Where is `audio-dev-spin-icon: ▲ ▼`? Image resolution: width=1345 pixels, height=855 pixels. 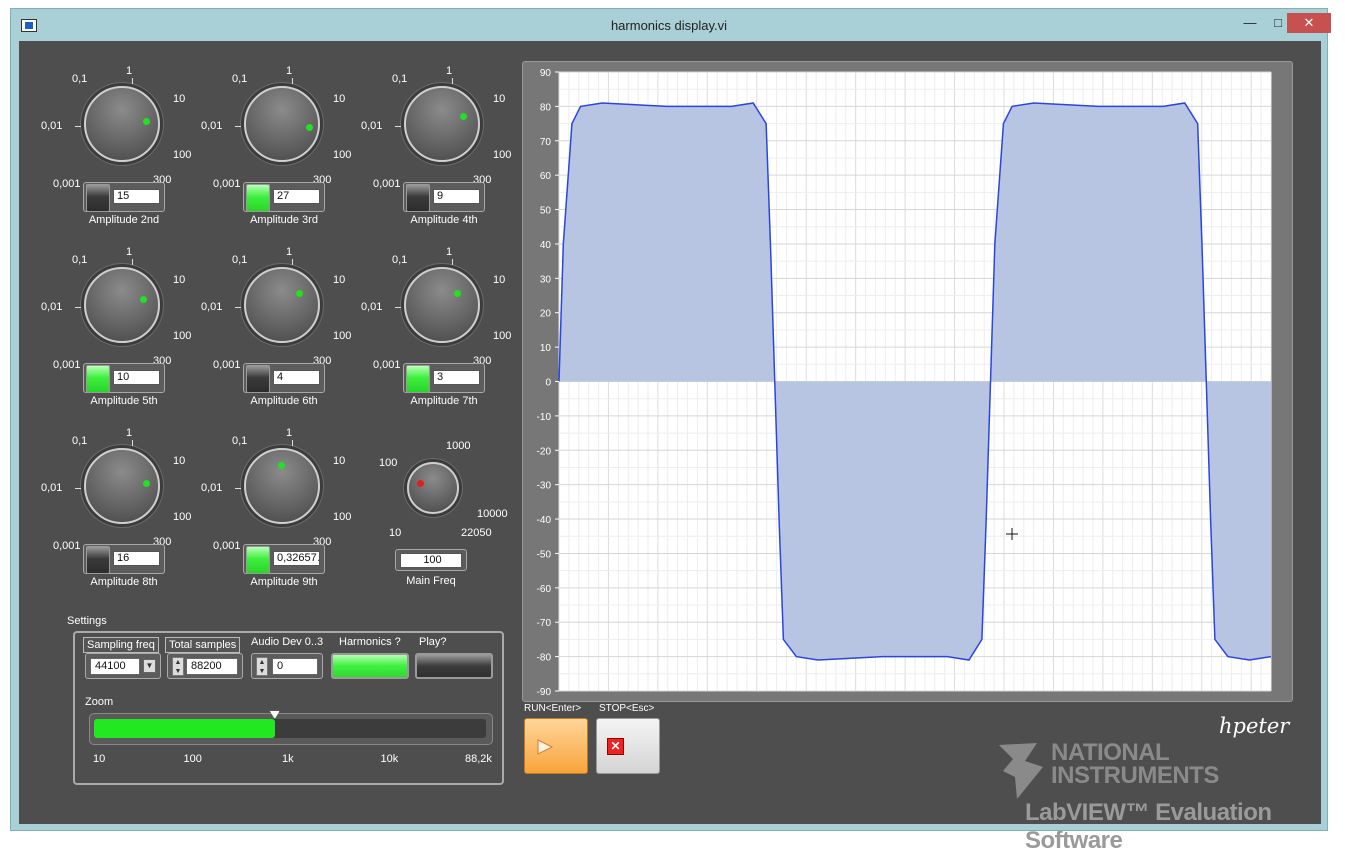 audio-dev-spin-icon: ▲ ▼ is located at coordinates (262, 666).